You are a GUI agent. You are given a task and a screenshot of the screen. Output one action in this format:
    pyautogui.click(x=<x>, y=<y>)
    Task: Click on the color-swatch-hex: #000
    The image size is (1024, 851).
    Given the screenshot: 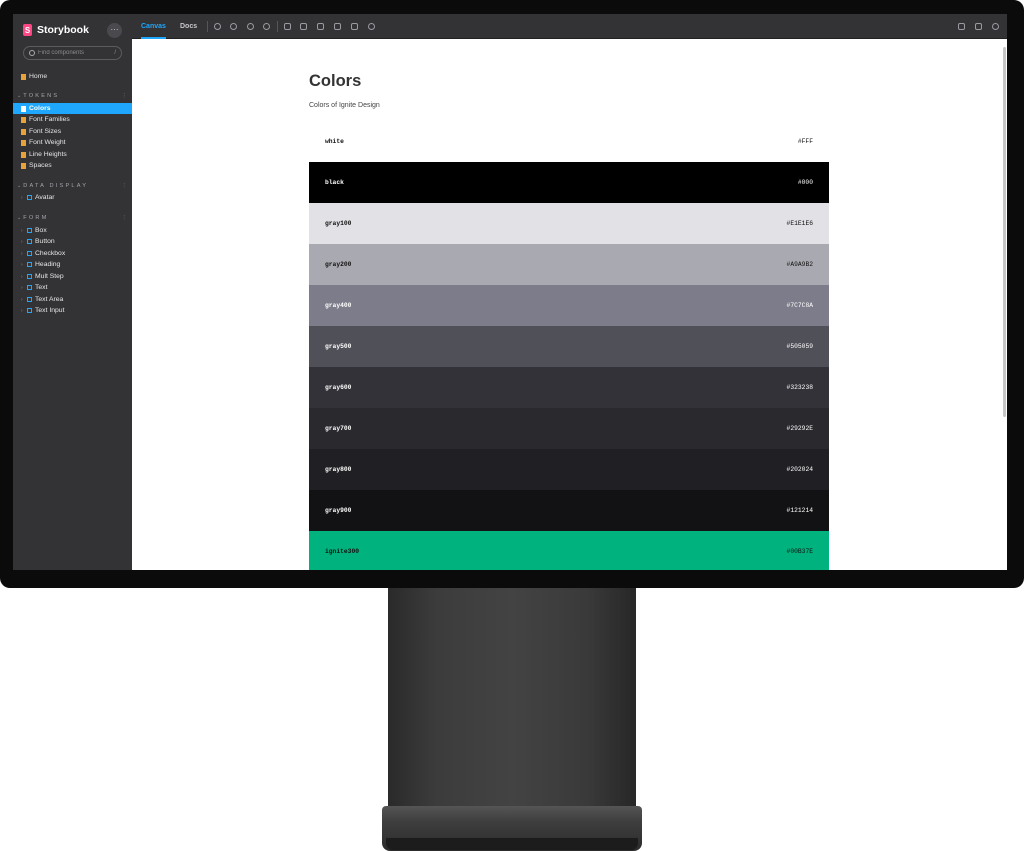 What is the action you would take?
    pyautogui.click(x=805, y=182)
    